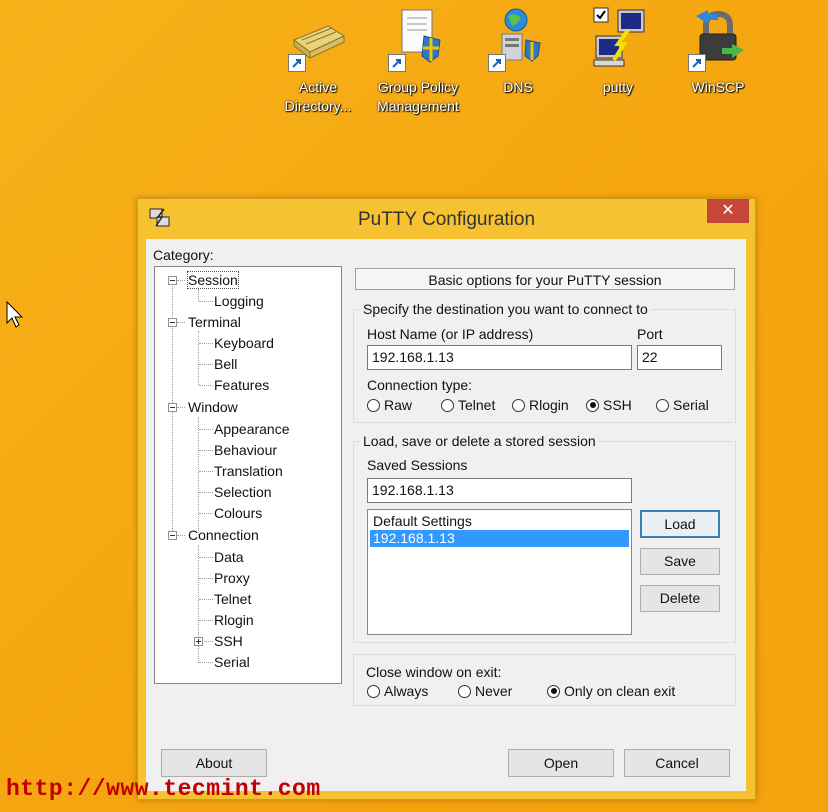 Image resolution: width=828 pixels, height=812 pixels. Describe the element at coordinates (499, 357) in the screenshot. I see `host-name-input: 192.168.1.13` at that location.